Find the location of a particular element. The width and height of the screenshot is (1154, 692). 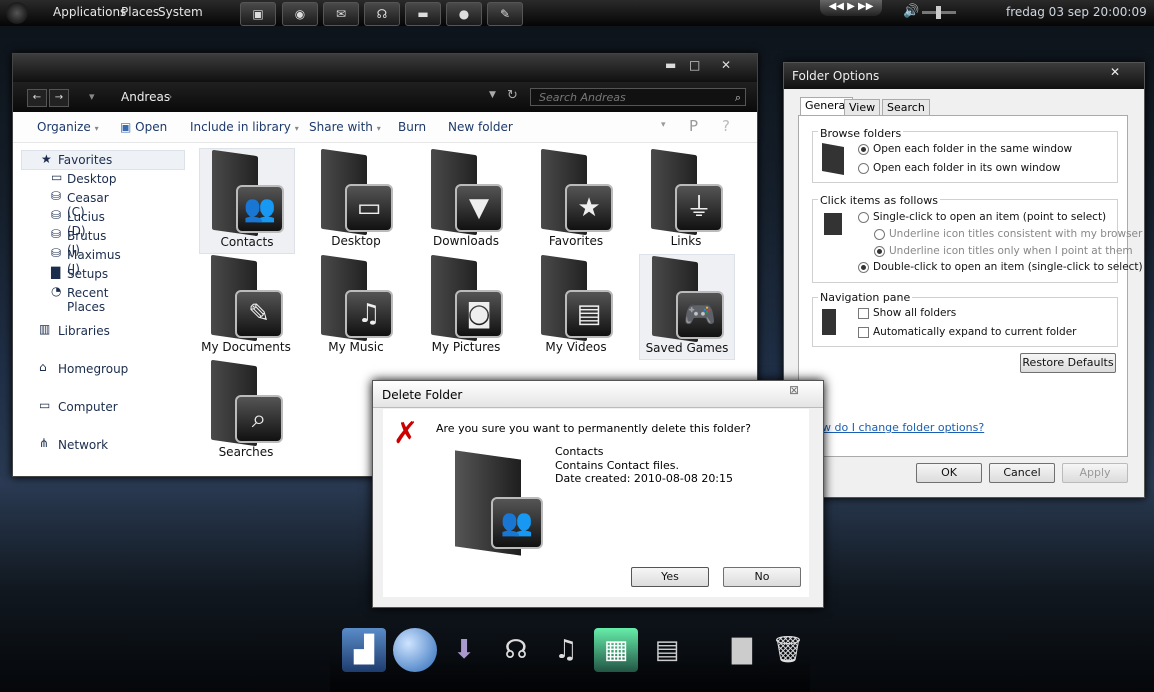

folder-label: Contacts is located at coordinates (247, 242).